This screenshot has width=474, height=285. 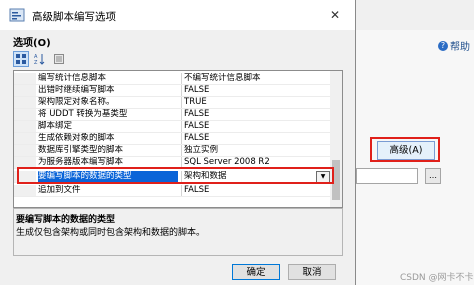 What do you see at coordinates (460, 47) in the screenshot?
I see `help-label: 帮助` at bounding box center [460, 47].